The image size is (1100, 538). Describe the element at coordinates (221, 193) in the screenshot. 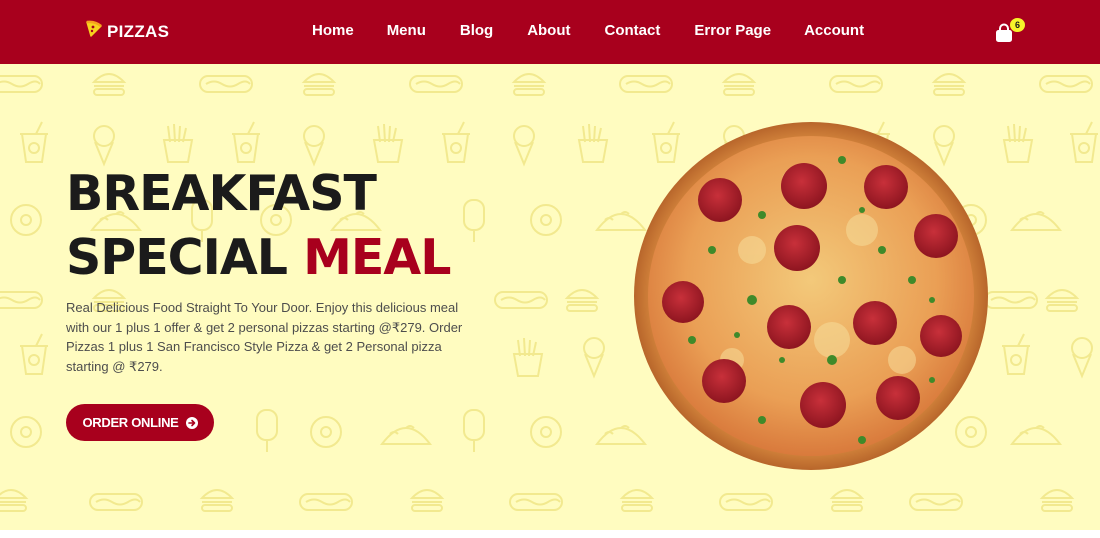

I see `headline-line-1: BREAKFAST` at that location.